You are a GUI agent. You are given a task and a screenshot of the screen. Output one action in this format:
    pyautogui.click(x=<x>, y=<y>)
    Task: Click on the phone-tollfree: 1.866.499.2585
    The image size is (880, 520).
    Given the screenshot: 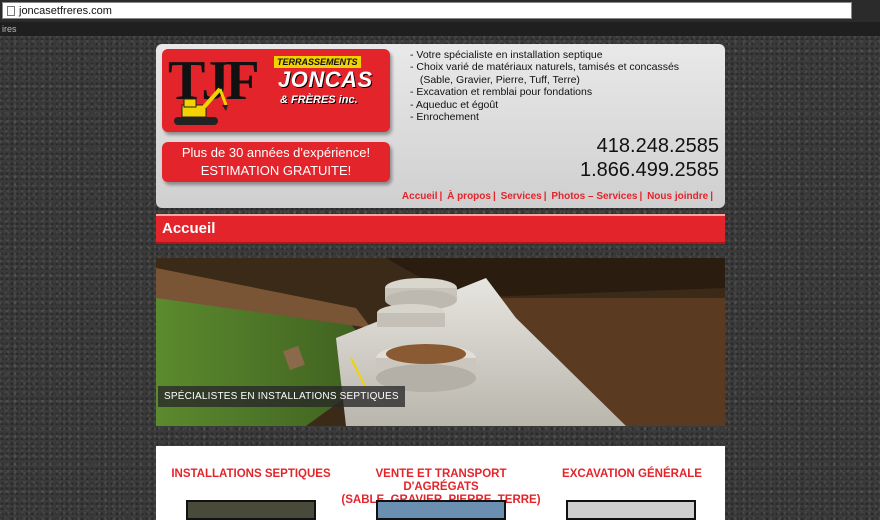 What is the action you would take?
    pyautogui.click(x=649, y=170)
    